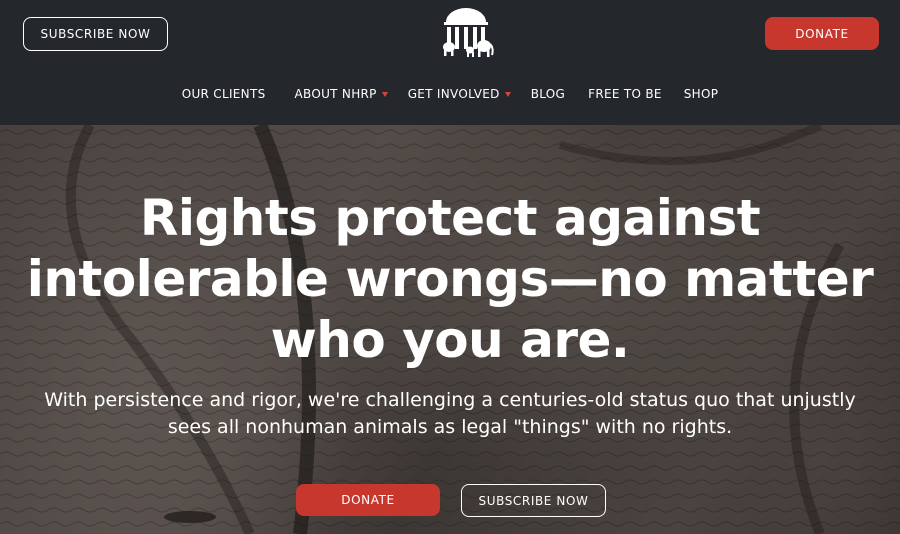  I want to click on hero-headline-line: who you are., so click(450, 340).